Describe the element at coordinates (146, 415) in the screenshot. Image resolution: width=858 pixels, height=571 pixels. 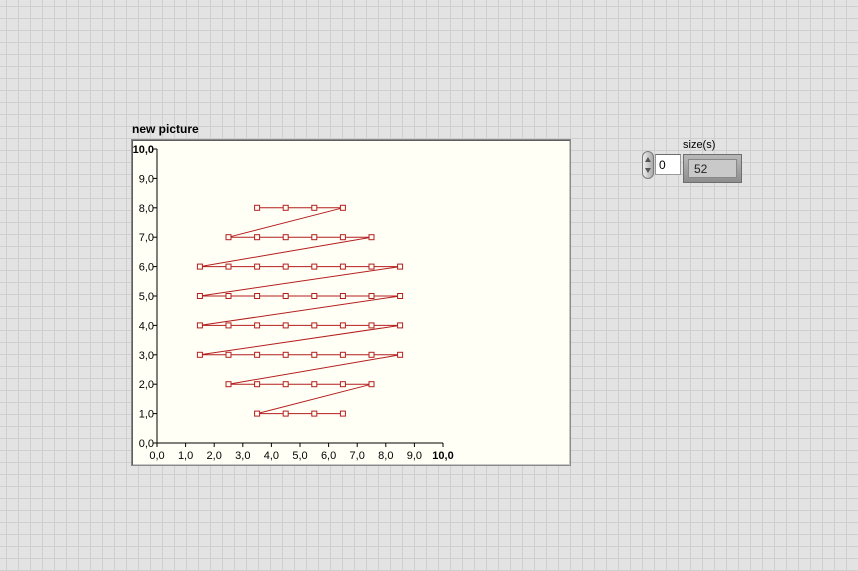
I see `y-tick-label: 1,0` at that location.